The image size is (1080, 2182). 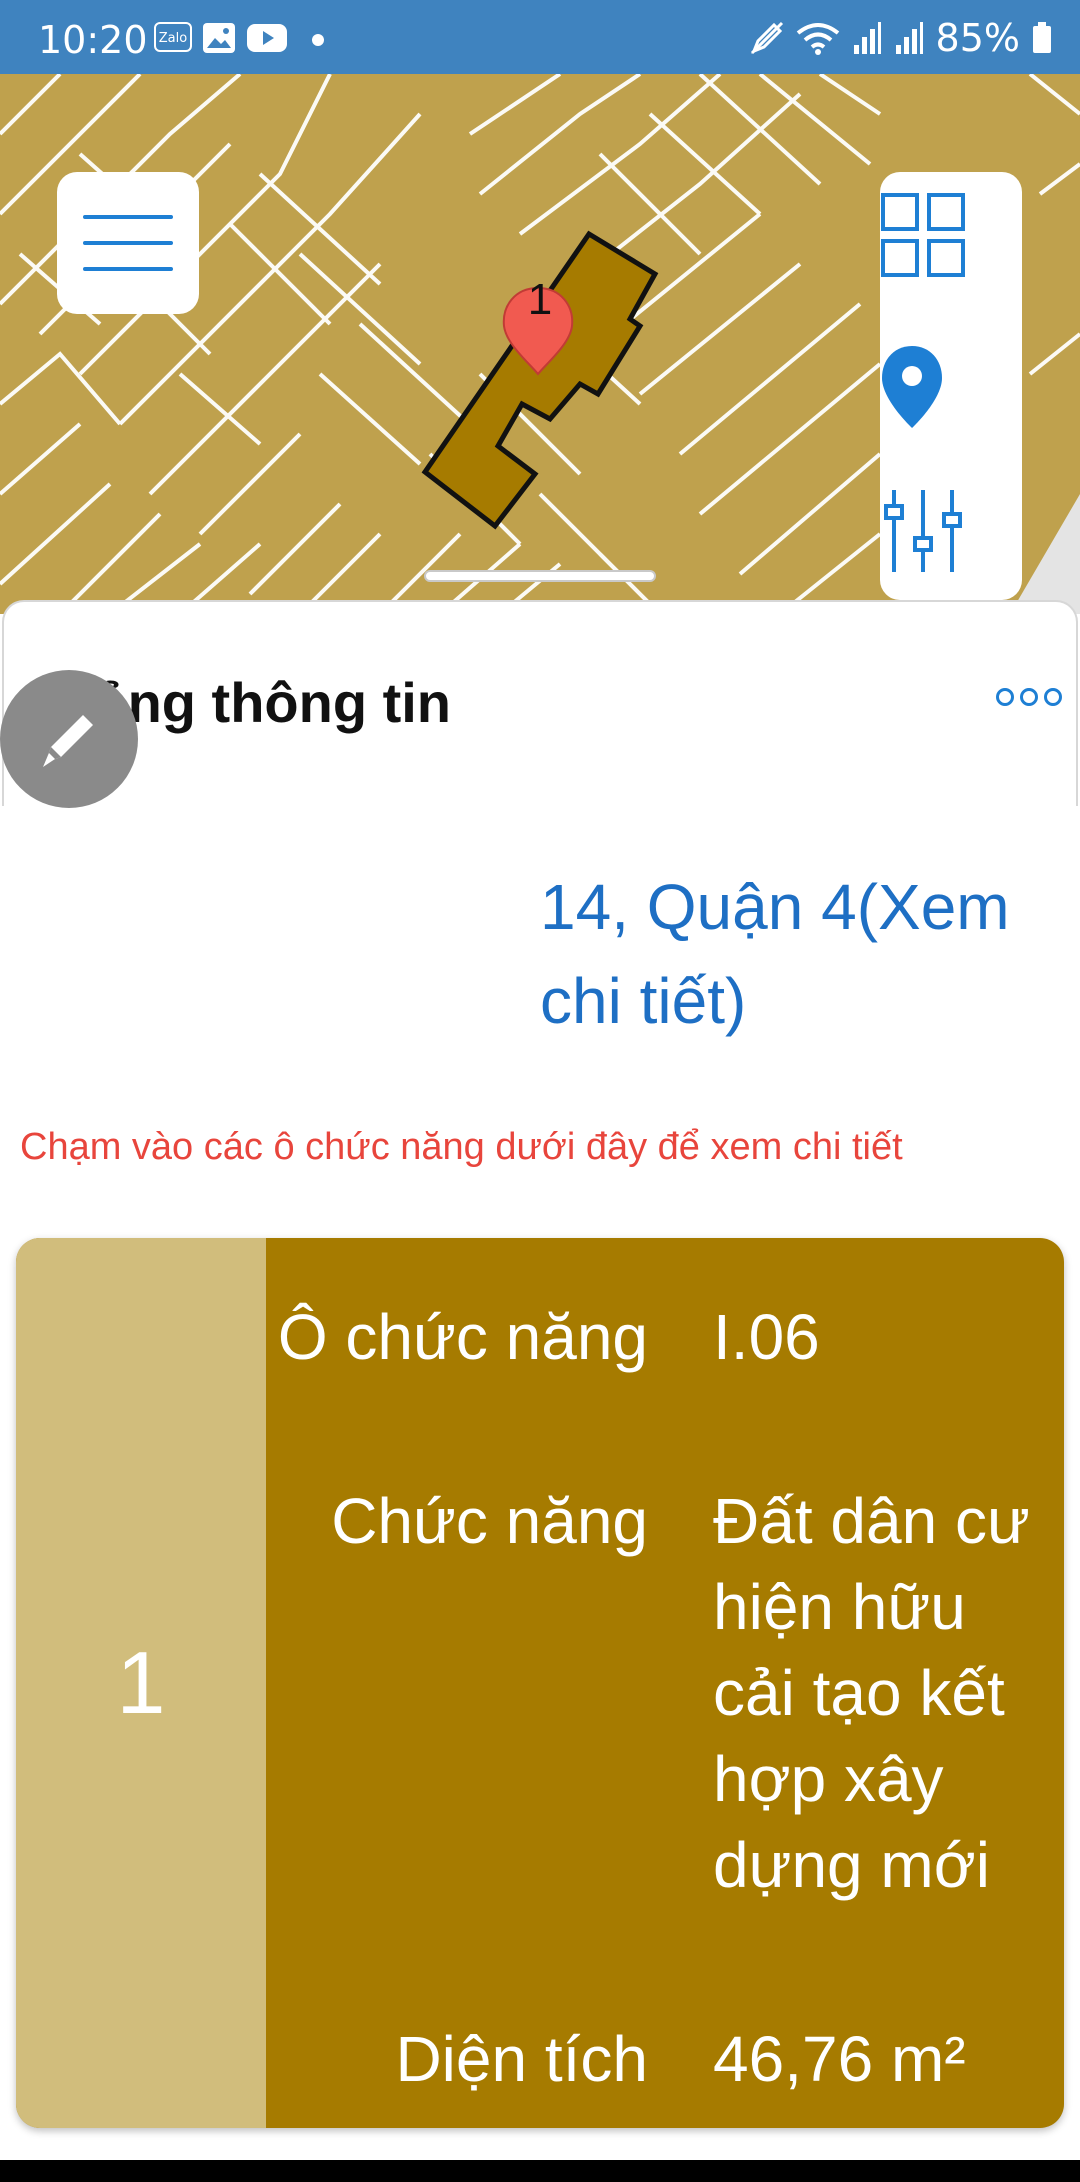 What do you see at coordinates (923, 235) in the screenshot?
I see `grid-icon` at bounding box center [923, 235].